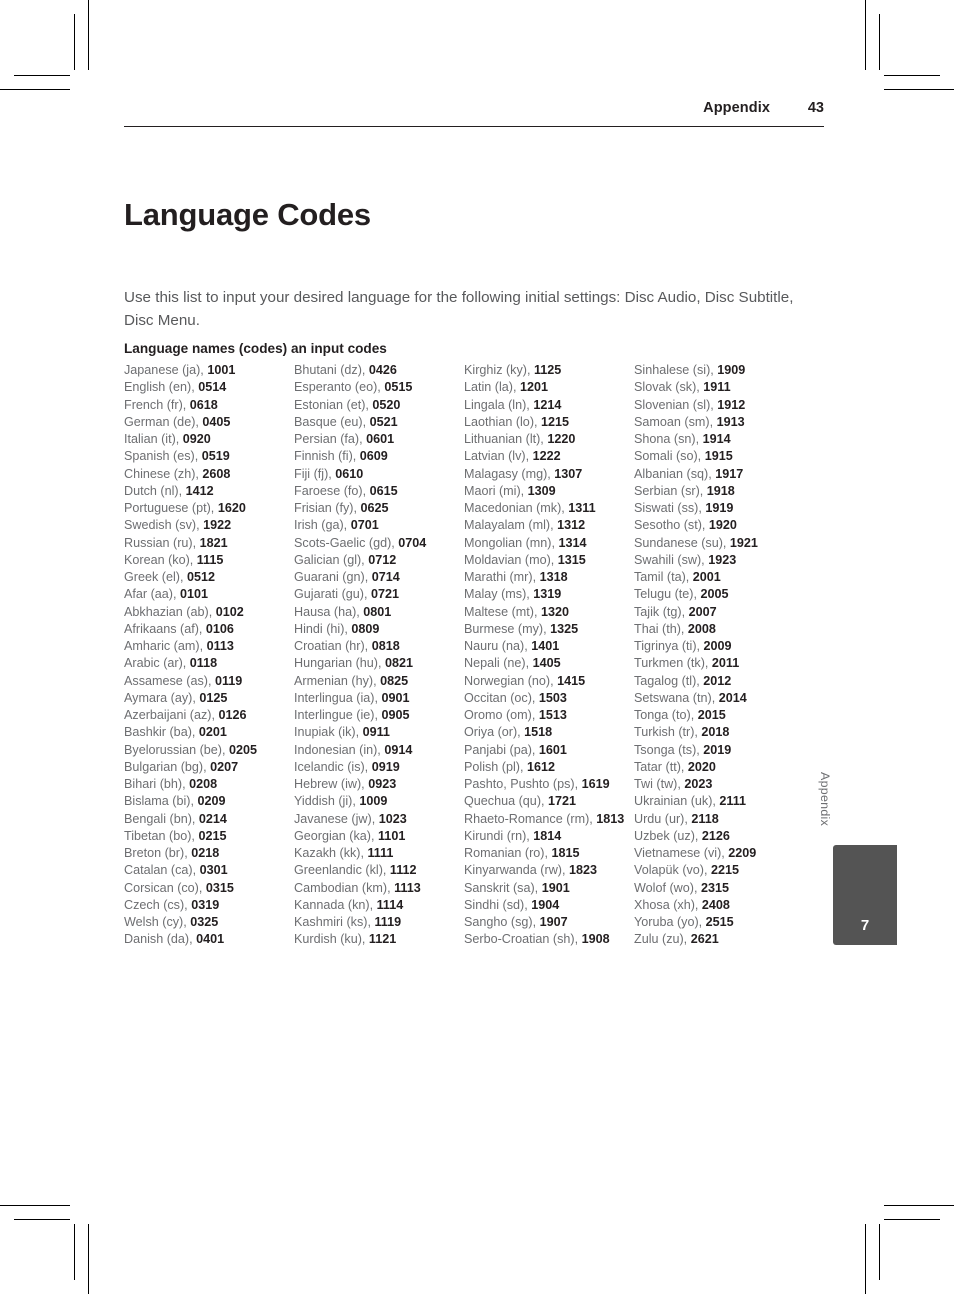 The width and height of the screenshot is (954, 1294). What do you see at coordinates (228, 680) in the screenshot?
I see `language-code-number: 0119` at bounding box center [228, 680].